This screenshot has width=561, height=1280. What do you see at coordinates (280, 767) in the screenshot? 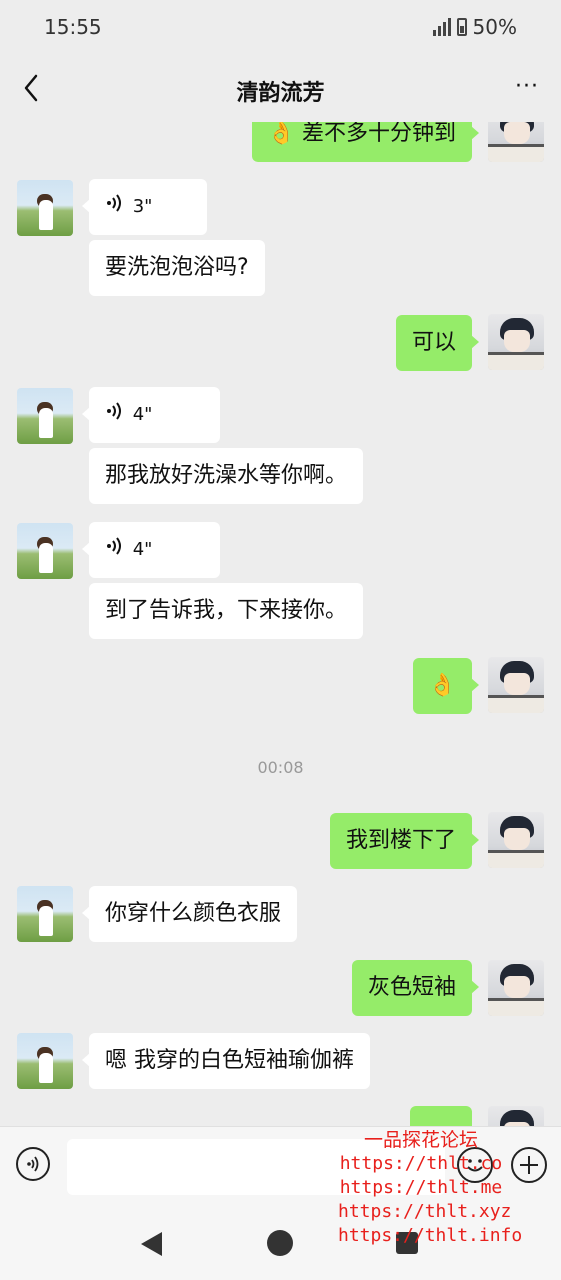
I see `timestamp: 00:08` at bounding box center [280, 767].